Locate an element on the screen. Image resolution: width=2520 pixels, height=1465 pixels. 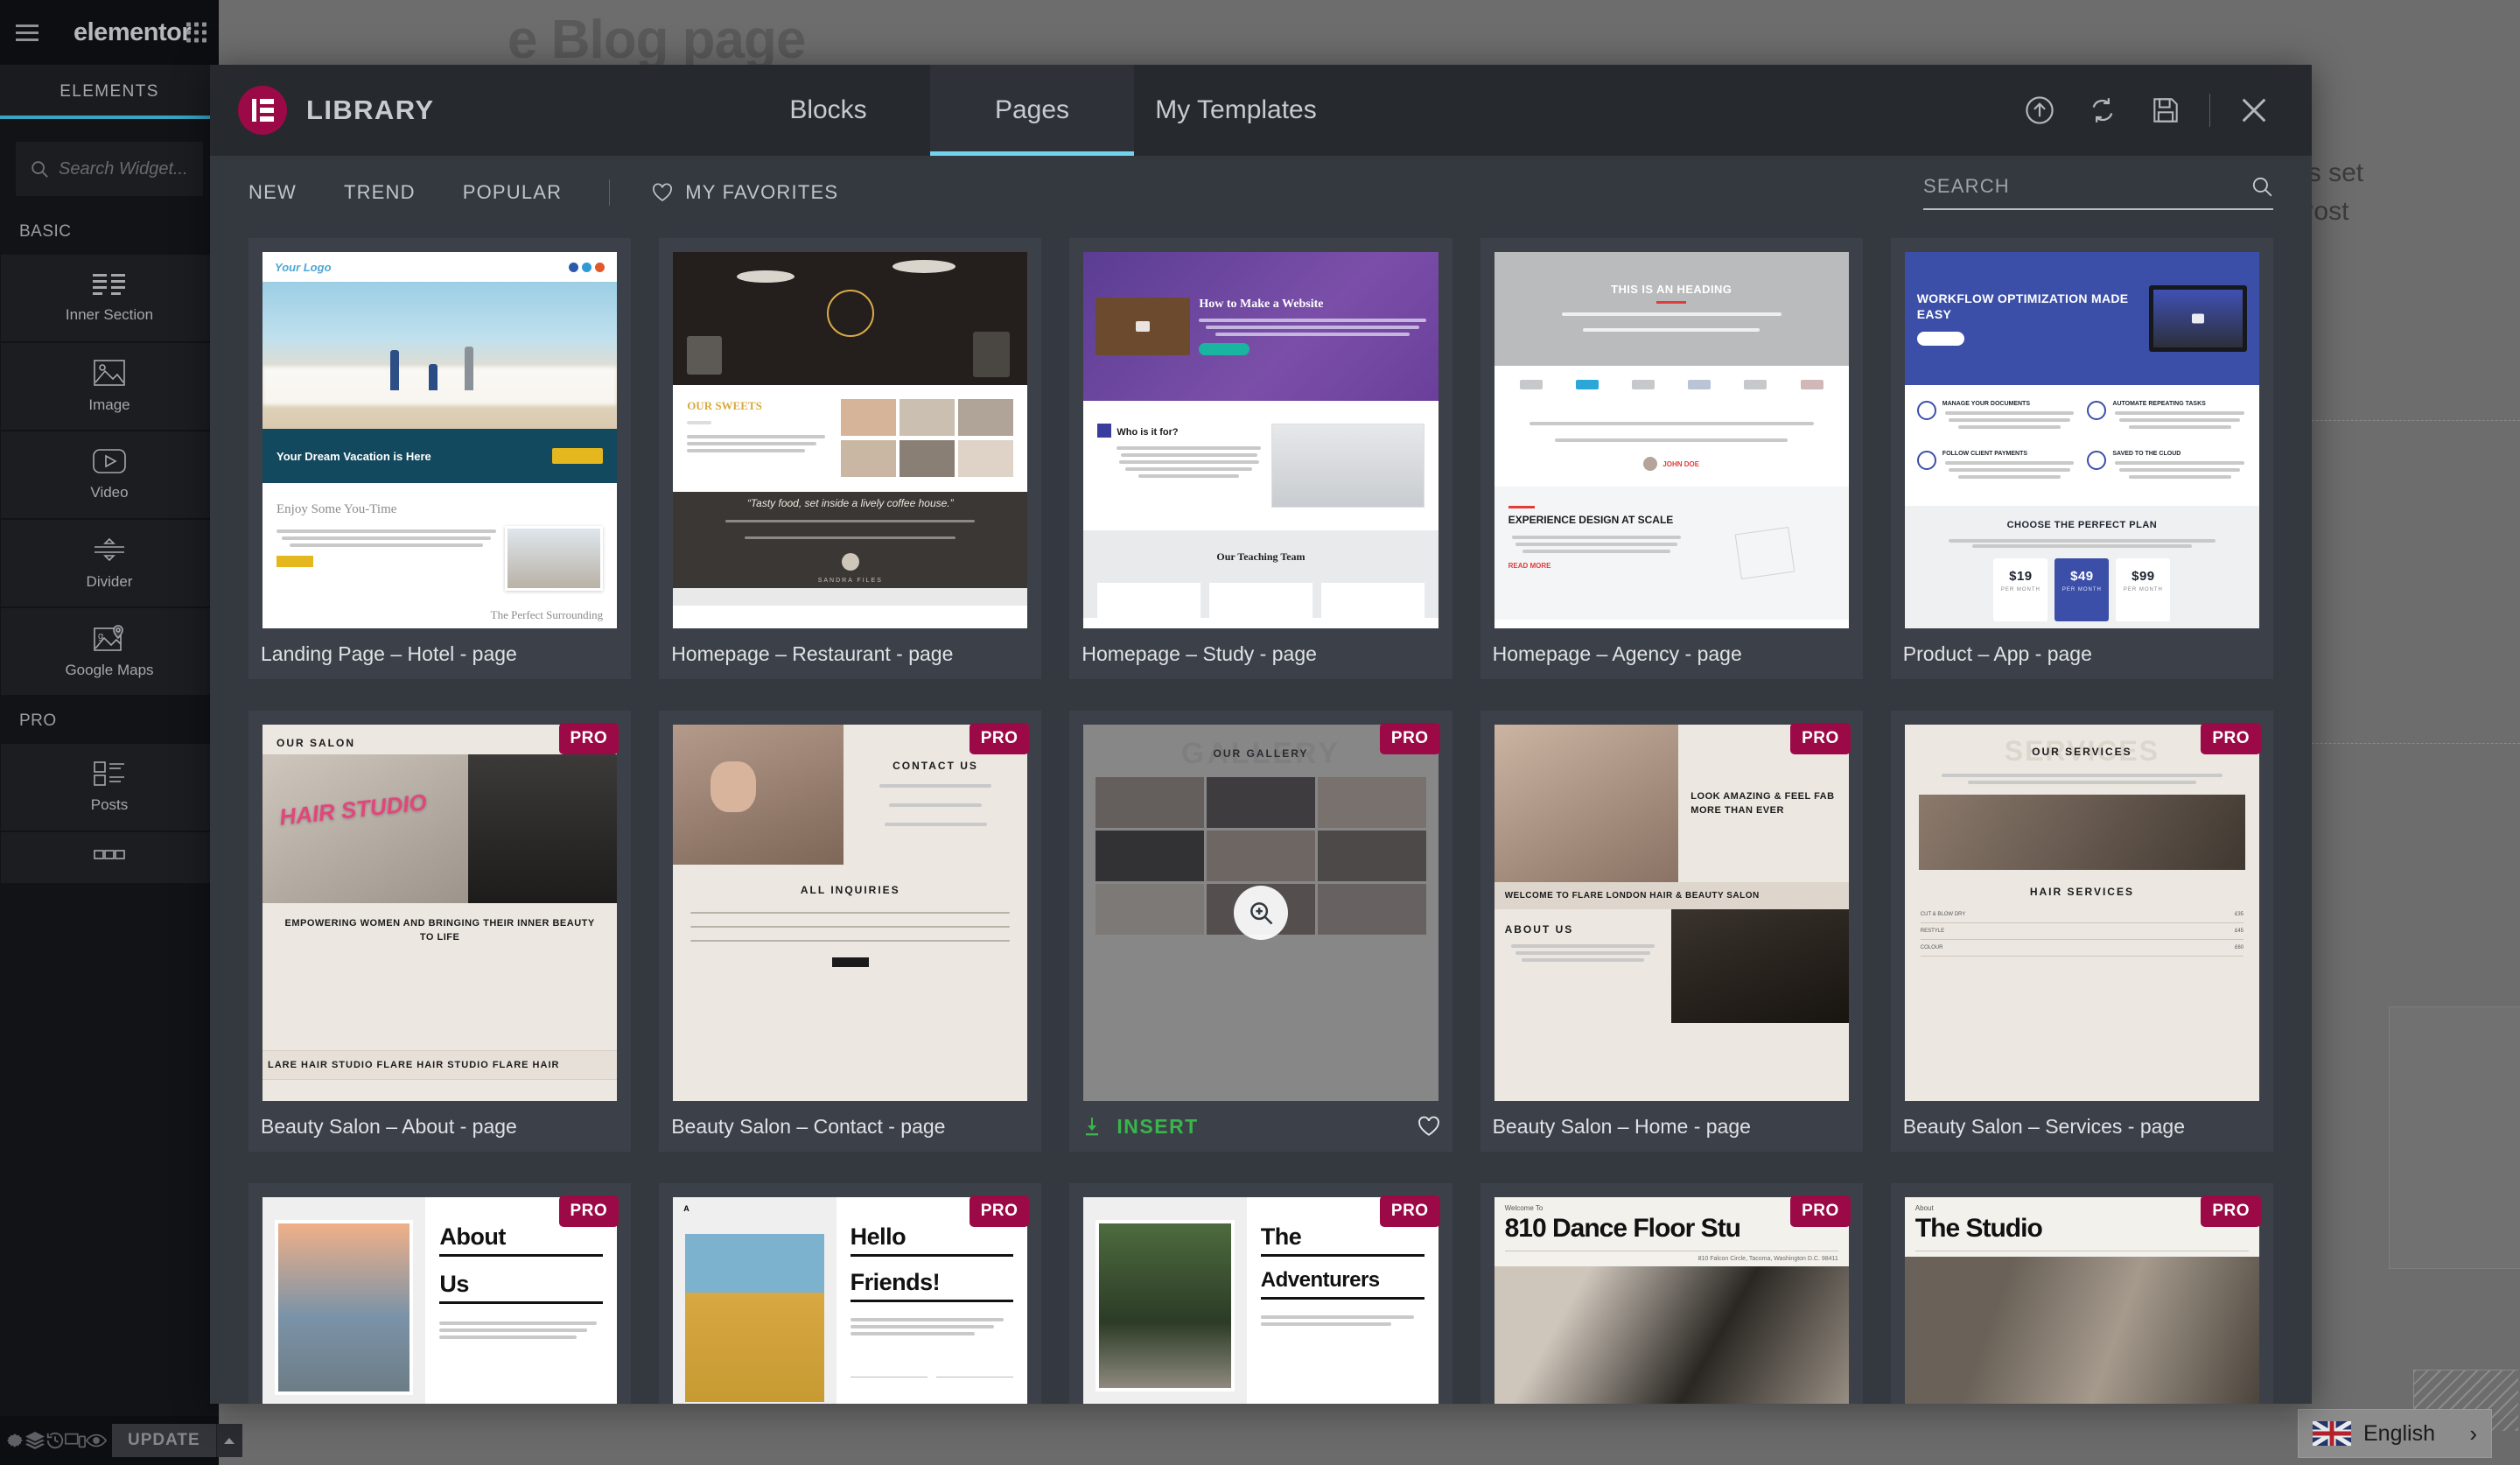
mock-heading-1b: Friends! is located at coordinates (895, 1282).